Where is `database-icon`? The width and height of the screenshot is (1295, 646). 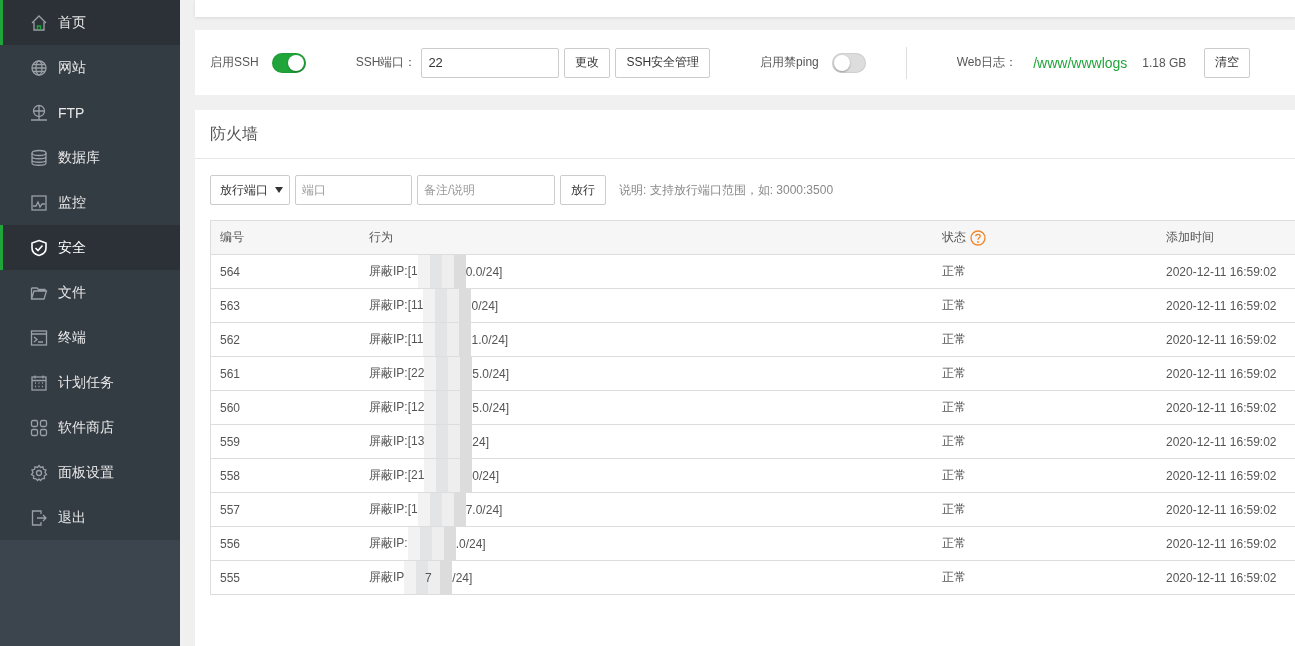 database-icon is located at coordinates (39, 157).